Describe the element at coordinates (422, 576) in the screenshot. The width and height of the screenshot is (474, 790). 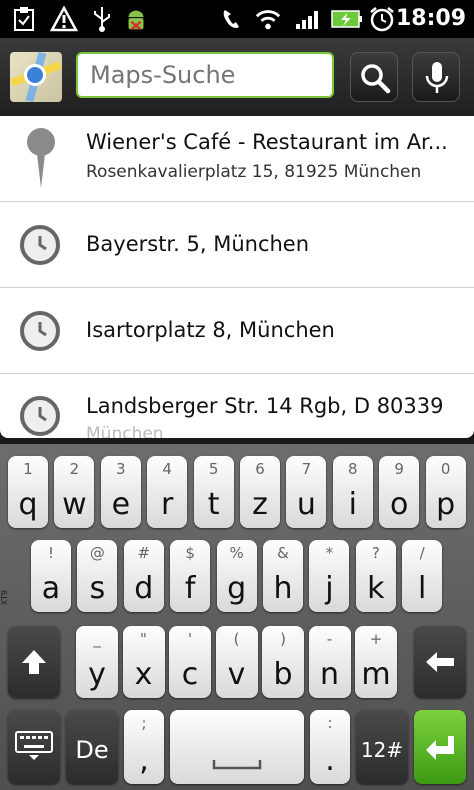
I see `key-l: / l` at that location.